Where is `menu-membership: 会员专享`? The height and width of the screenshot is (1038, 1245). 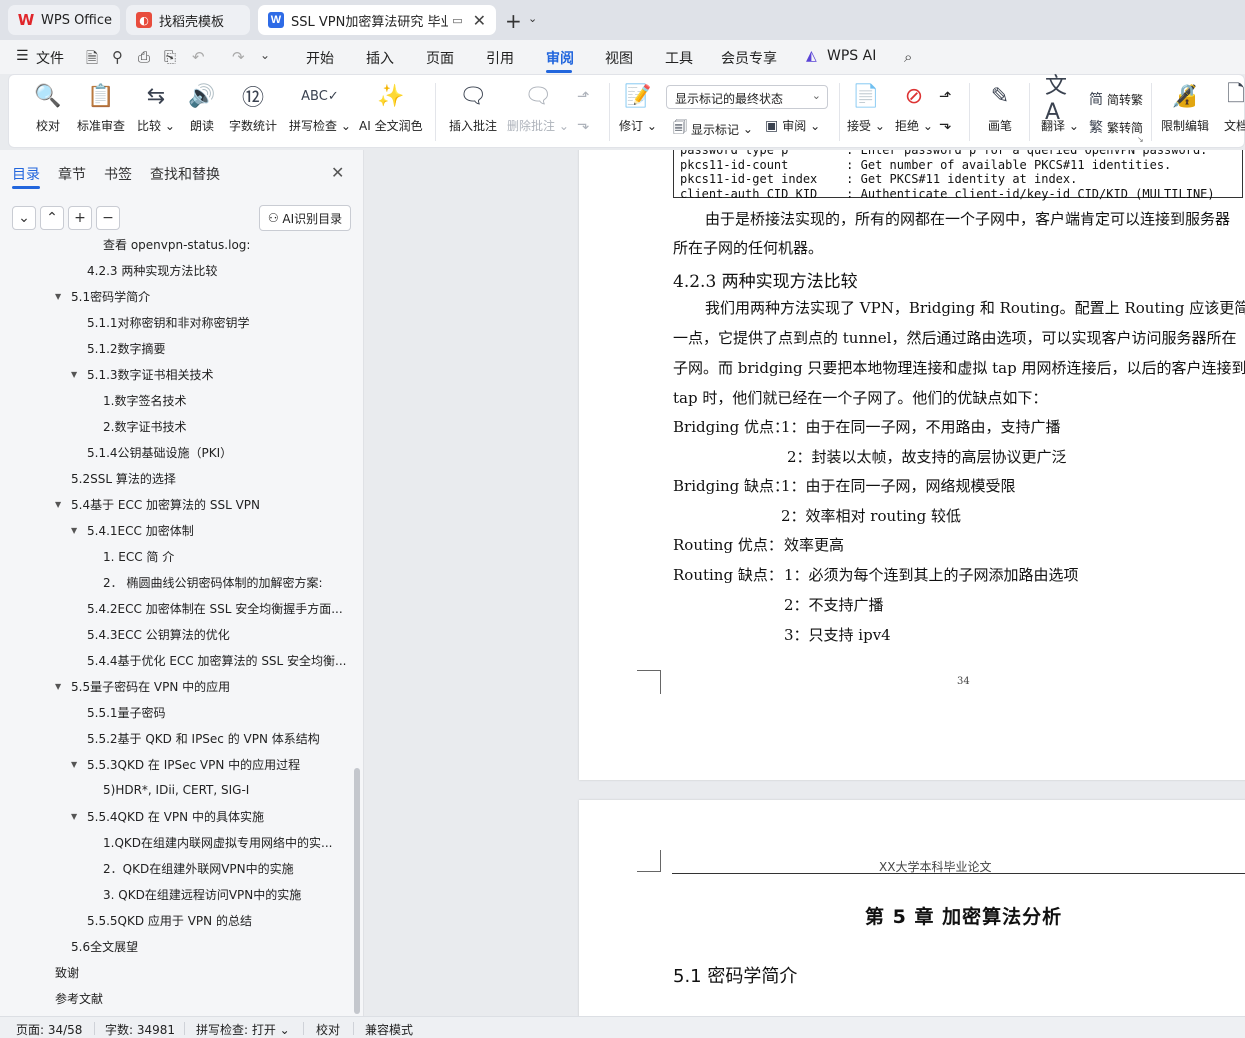
menu-membership: 会员专享 is located at coordinates (749, 58).